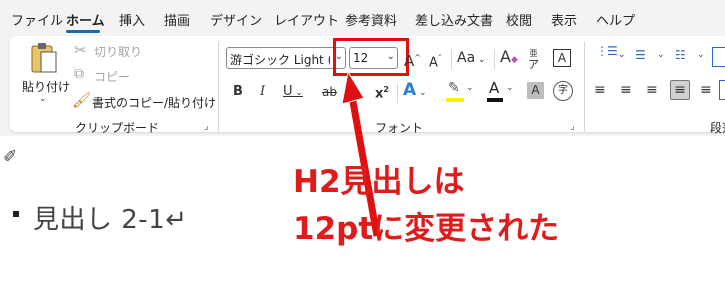  Describe the element at coordinates (519, 19) in the screenshot. I see `tab-review: 校閲` at that location.